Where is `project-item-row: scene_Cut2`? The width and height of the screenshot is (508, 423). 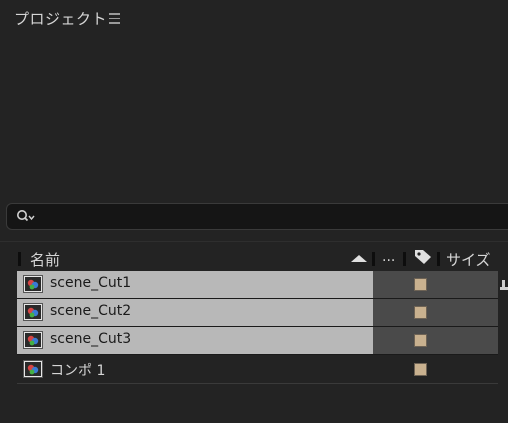
project-item-row: scene_Cut2 is located at coordinates (249, 313).